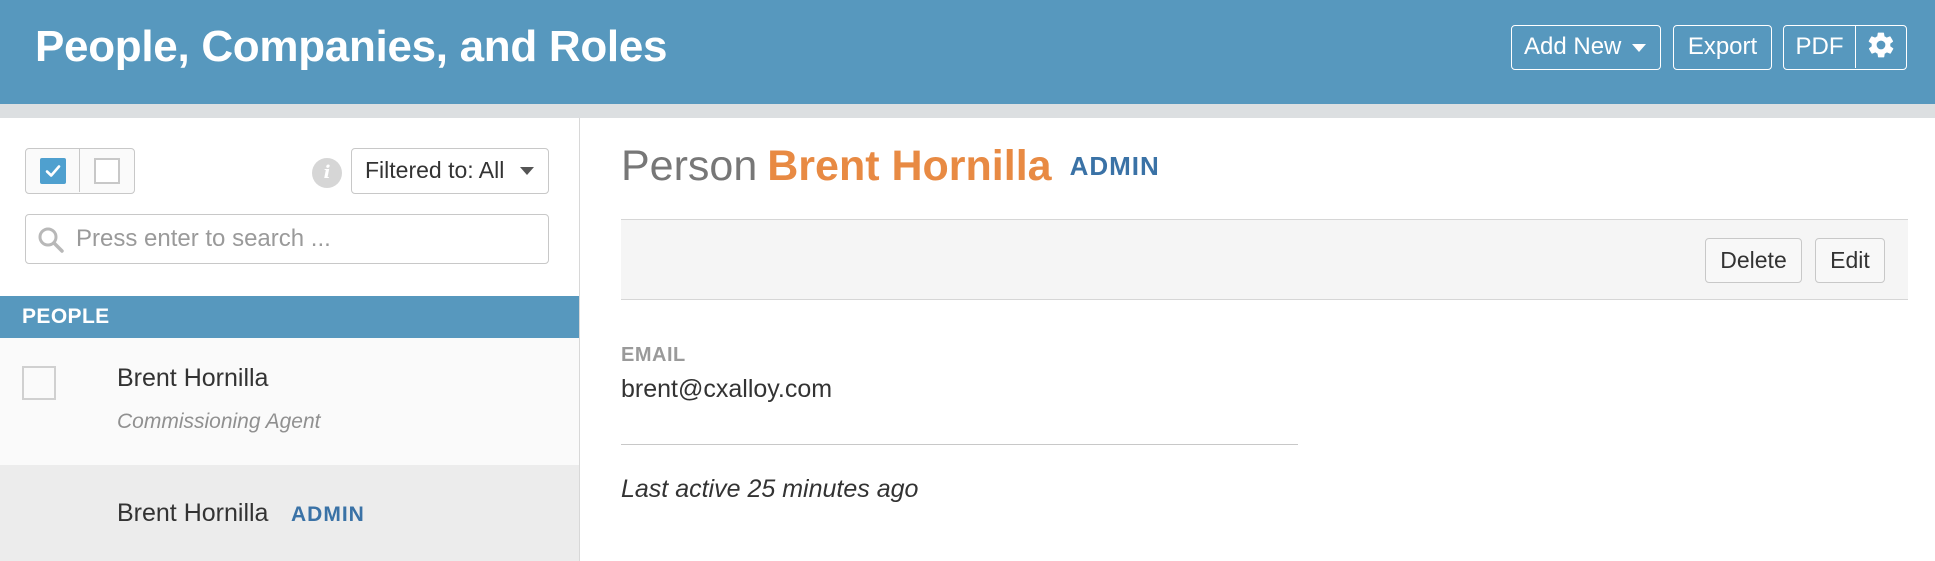  I want to click on person-role: Commissioning Agent, so click(219, 421).